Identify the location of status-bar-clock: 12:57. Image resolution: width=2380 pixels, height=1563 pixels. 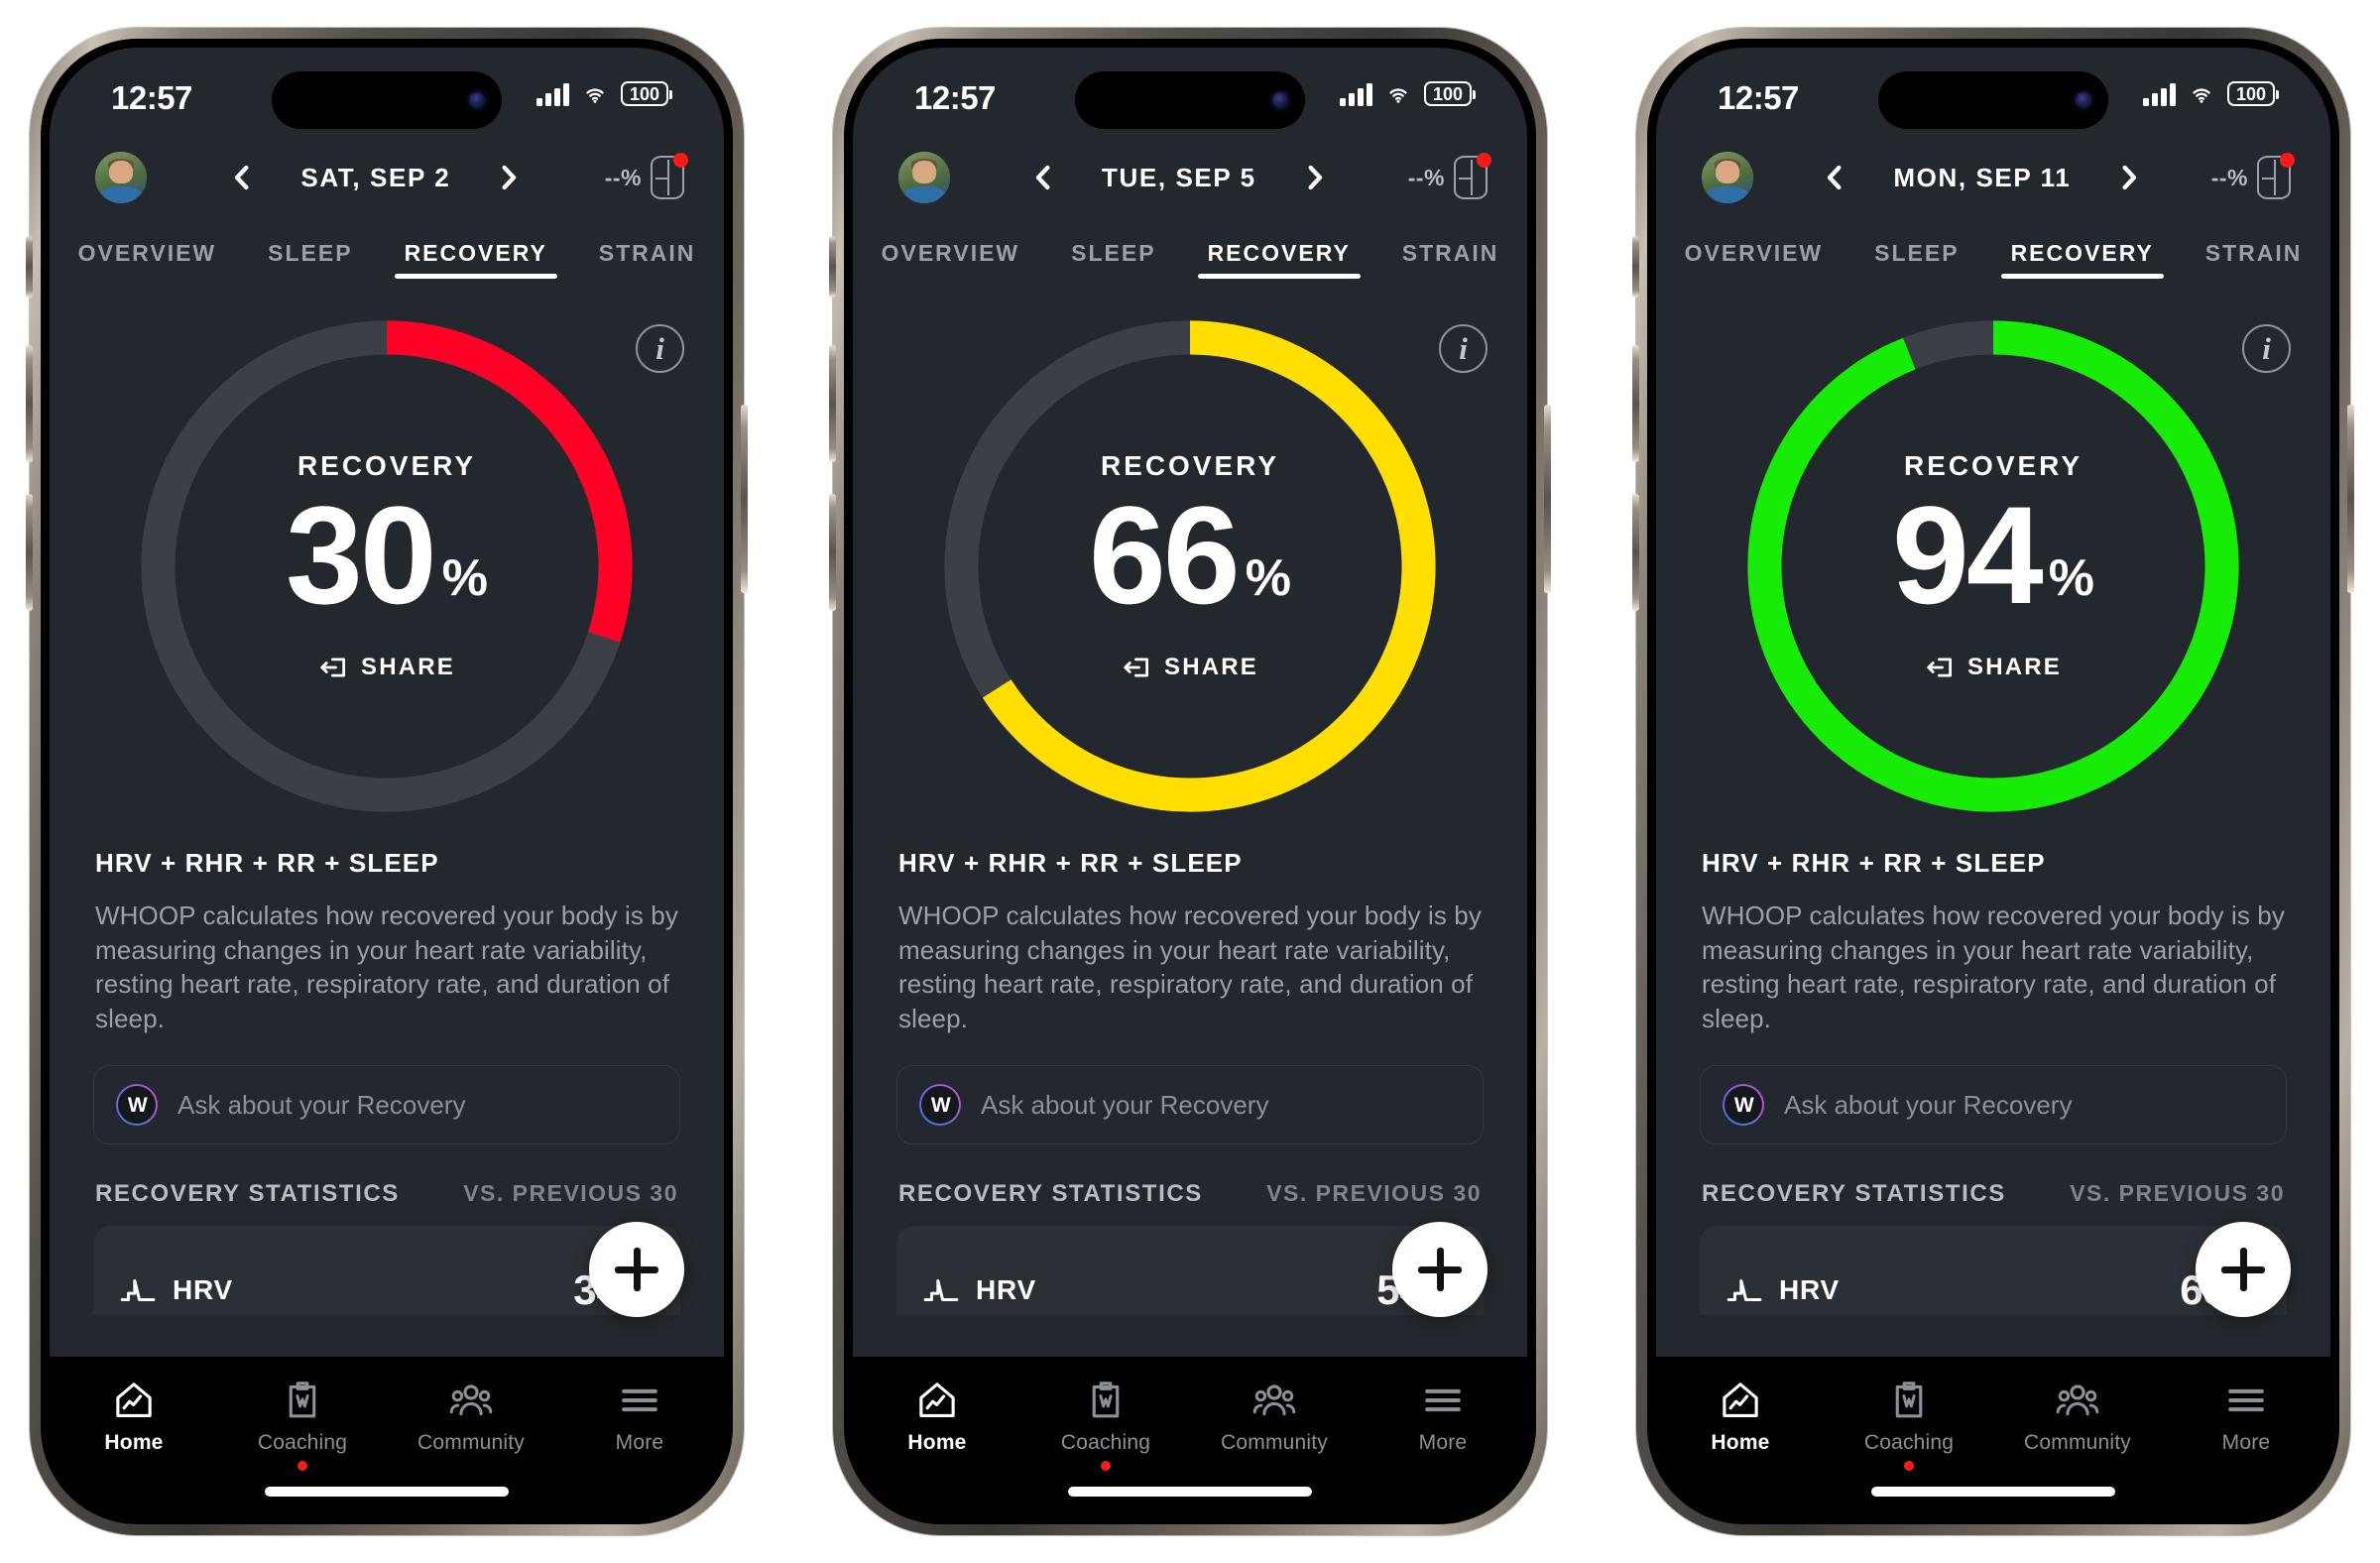
(955, 98).